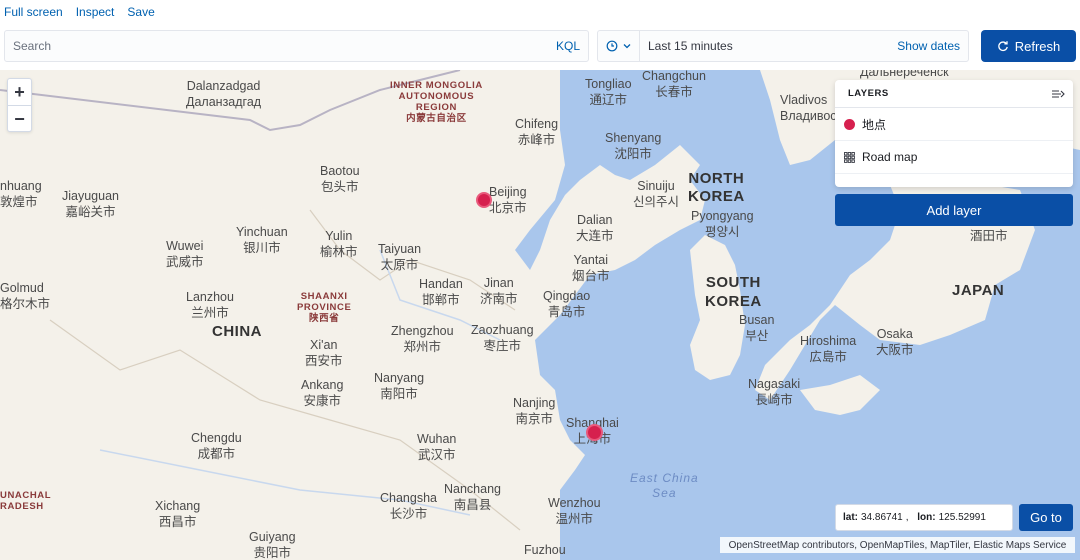  Describe the element at coordinates (324, 307) in the screenshot. I see `map-label-region: SHAANXI PROVINCE 陕西省` at that location.